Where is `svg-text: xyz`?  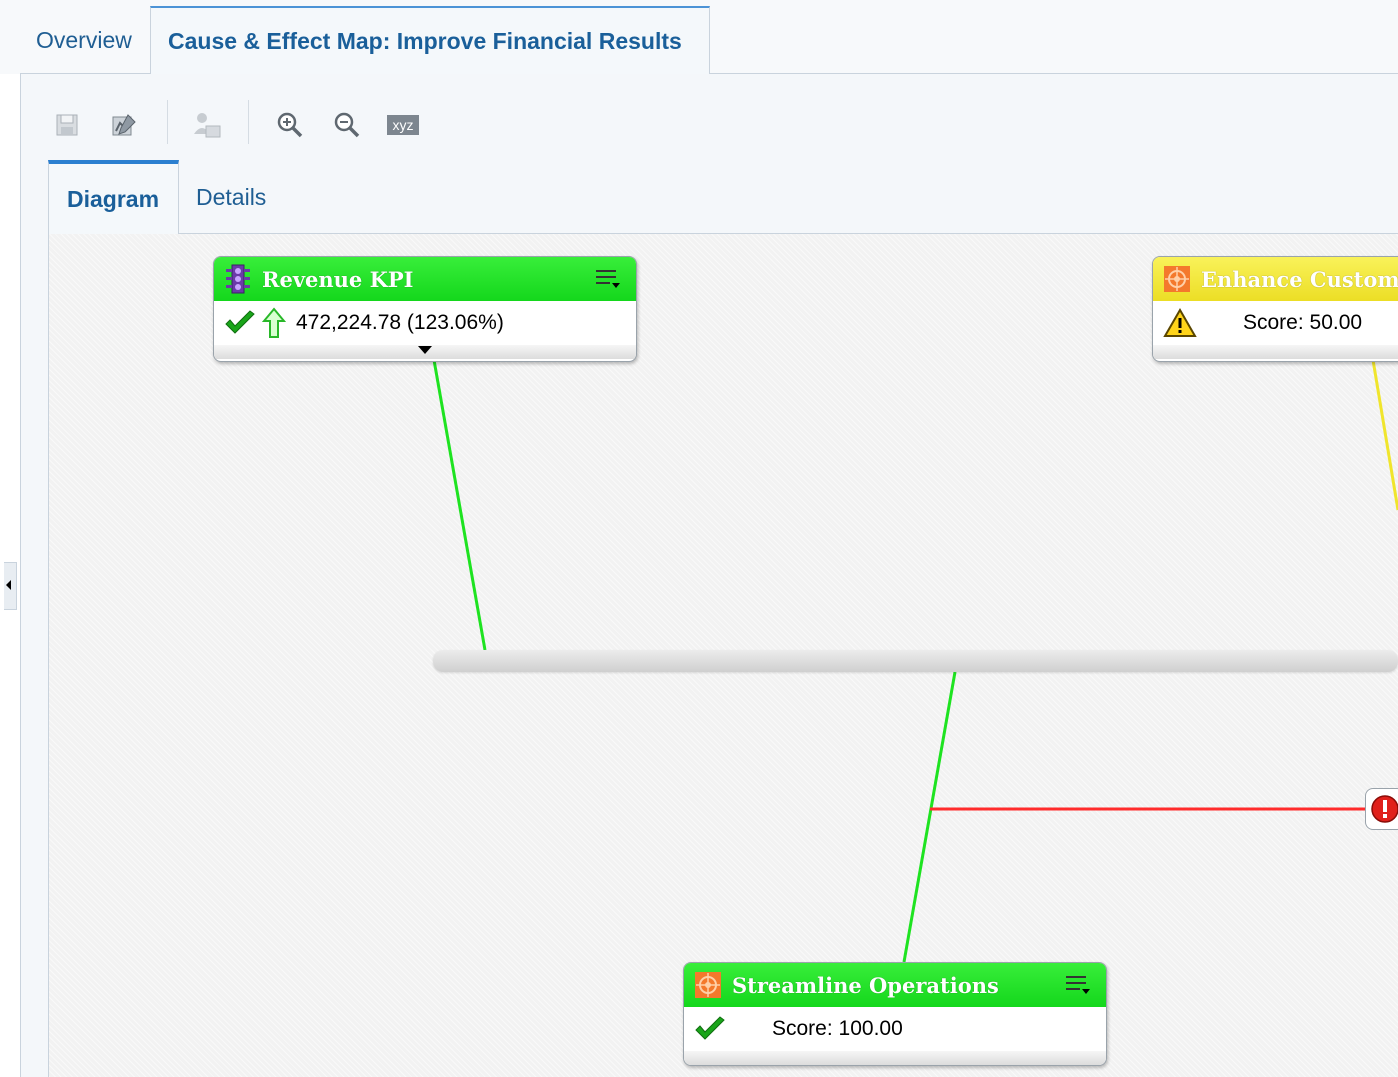 svg-text: xyz is located at coordinates (403, 125).